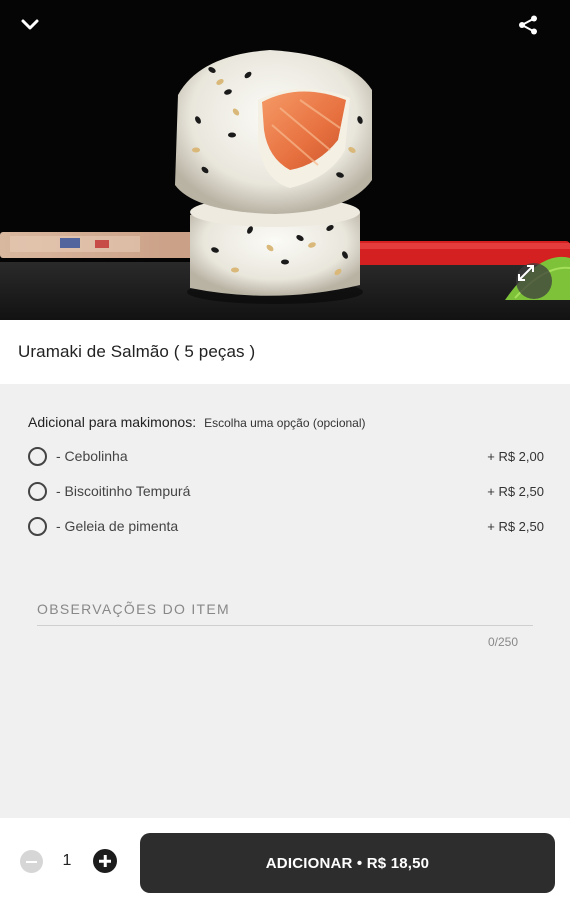 The height and width of the screenshot is (900, 570). What do you see at coordinates (286, 491) in the screenshot?
I see `addon-option-biscoitinho-tempura: - Biscoitinho Tempurá + R$ 2,50` at bounding box center [286, 491].